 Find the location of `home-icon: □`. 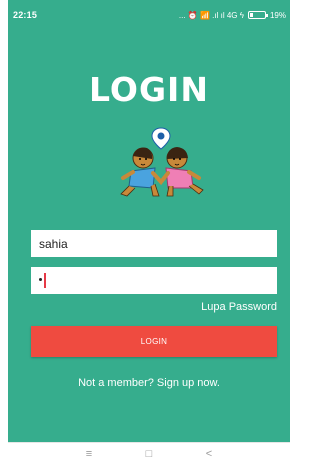

home-icon: □ is located at coordinates (149, 454).